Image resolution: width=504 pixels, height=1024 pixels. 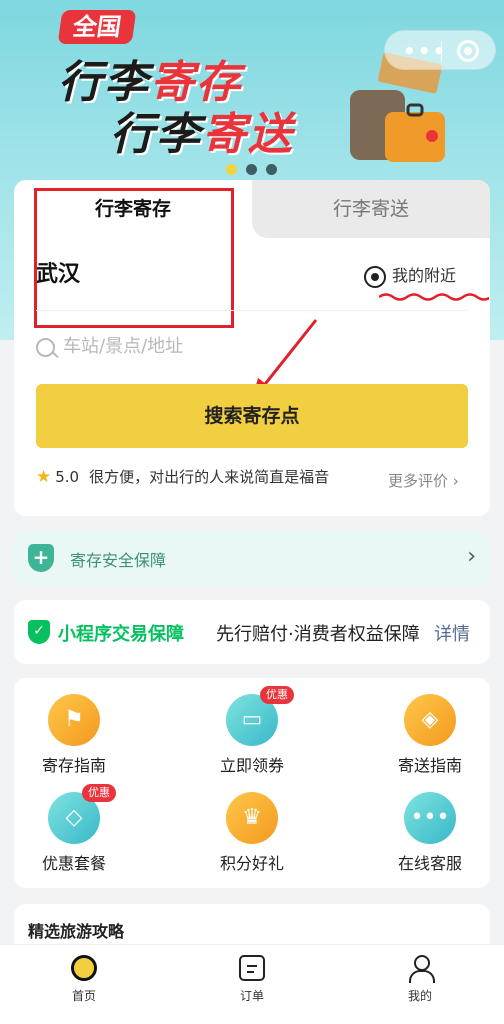 What do you see at coordinates (73, 765) in the screenshot?
I see `grid-item-label: 寄存指南` at bounding box center [73, 765].